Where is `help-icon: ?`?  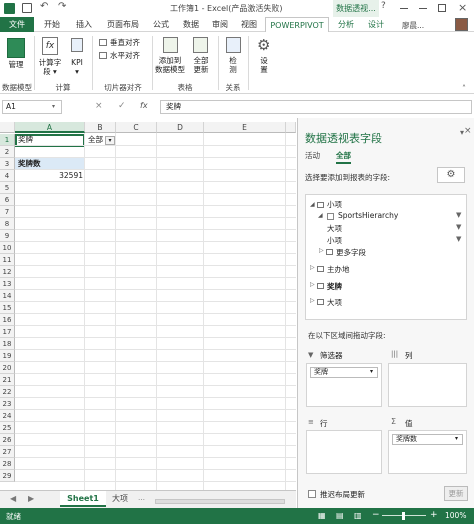 help-icon: ? is located at coordinates (383, 6).